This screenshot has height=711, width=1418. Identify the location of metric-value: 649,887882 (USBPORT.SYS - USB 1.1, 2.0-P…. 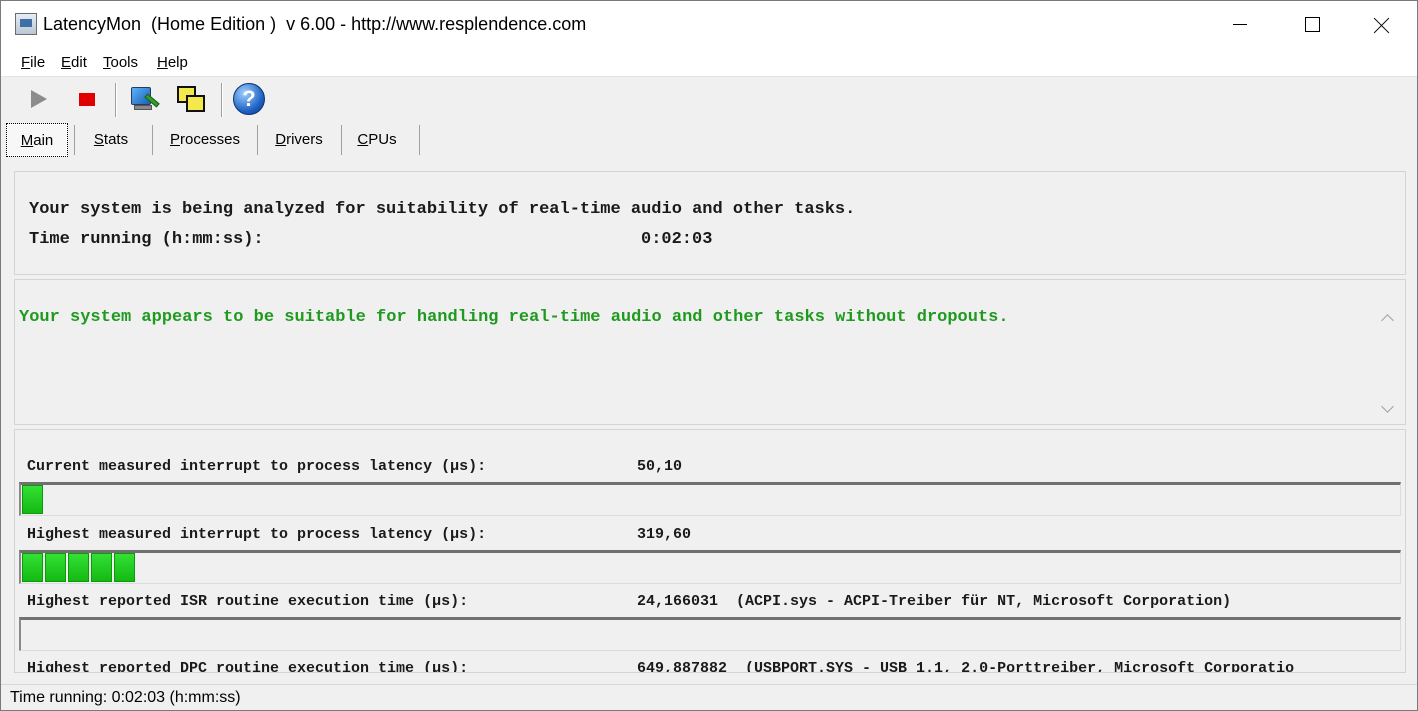
(966, 666).